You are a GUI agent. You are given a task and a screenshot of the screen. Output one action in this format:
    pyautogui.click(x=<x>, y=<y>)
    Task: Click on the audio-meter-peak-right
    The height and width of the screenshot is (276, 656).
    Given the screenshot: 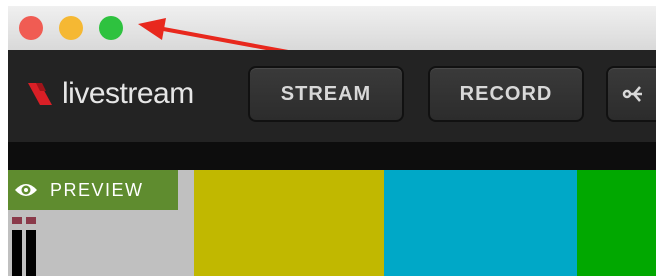 What is the action you would take?
    pyautogui.click(x=31, y=220)
    